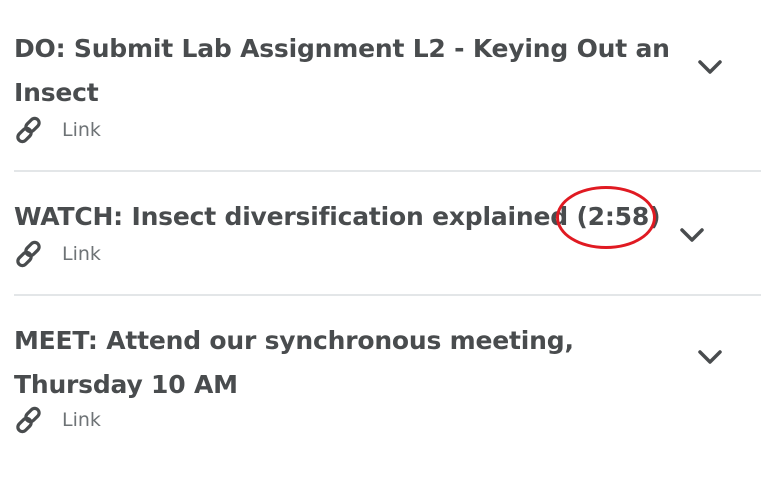 This screenshot has height=480, width=761. What do you see at coordinates (56, 93) in the screenshot?
I see `item-title-line-2: Insect` at bounding box center [56, 93].